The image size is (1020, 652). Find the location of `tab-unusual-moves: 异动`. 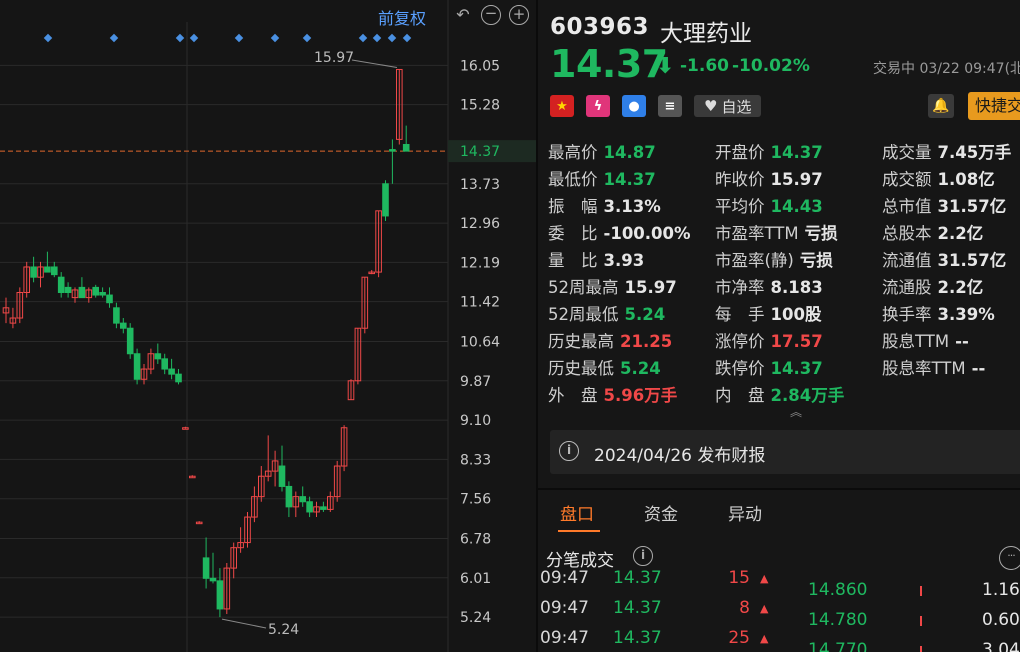

tab-unusual-moves: 异动 is located at coordinates (745, 512).